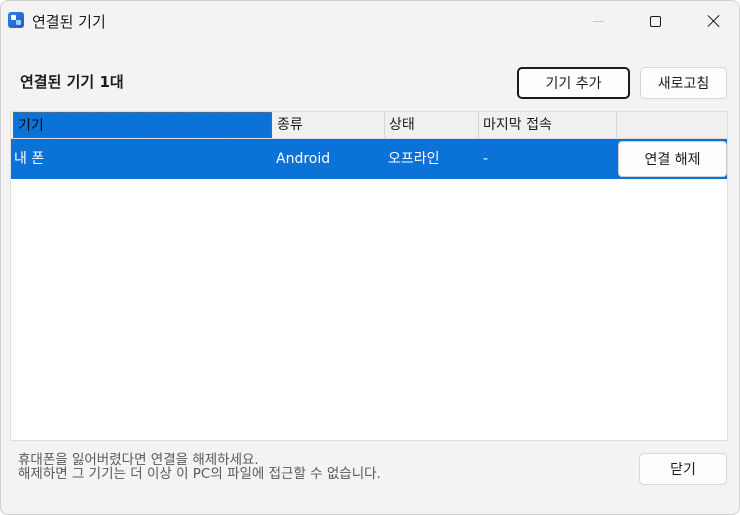  What do you see at coordinates (370, 21) in the screenshot?
I see `title-bar: 연결된 기기` at bounding box center [370, 21].